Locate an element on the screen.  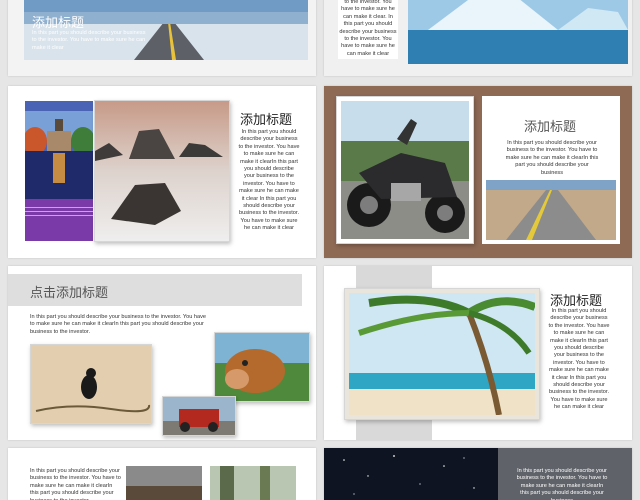
starry-sky-photo is located at coordinates (411, 474).